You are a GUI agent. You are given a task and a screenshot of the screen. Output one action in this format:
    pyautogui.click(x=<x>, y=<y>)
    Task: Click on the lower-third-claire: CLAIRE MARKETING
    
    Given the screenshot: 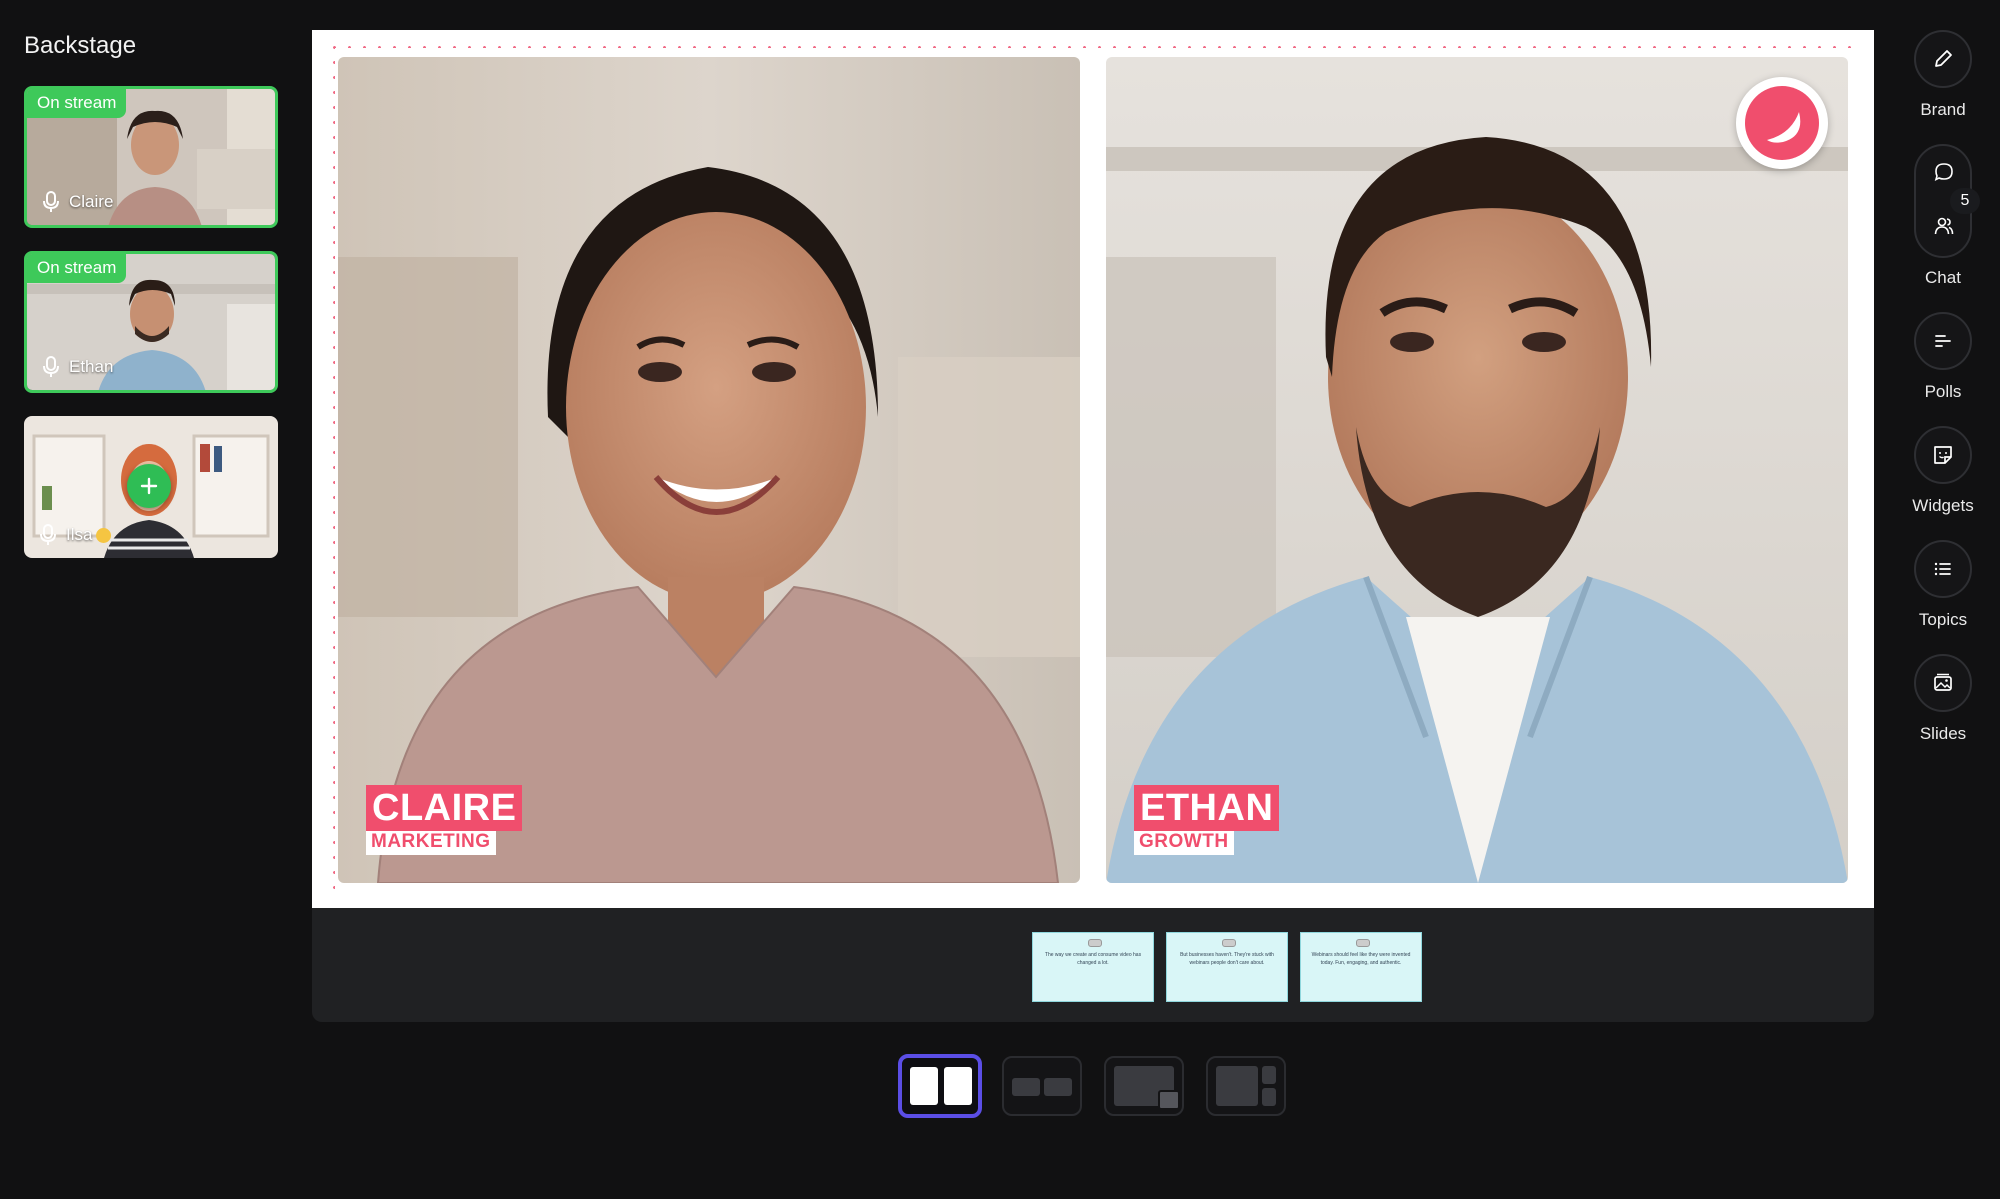 What is the action you would take?
    pyautogui.click(x=444, y=820)
    